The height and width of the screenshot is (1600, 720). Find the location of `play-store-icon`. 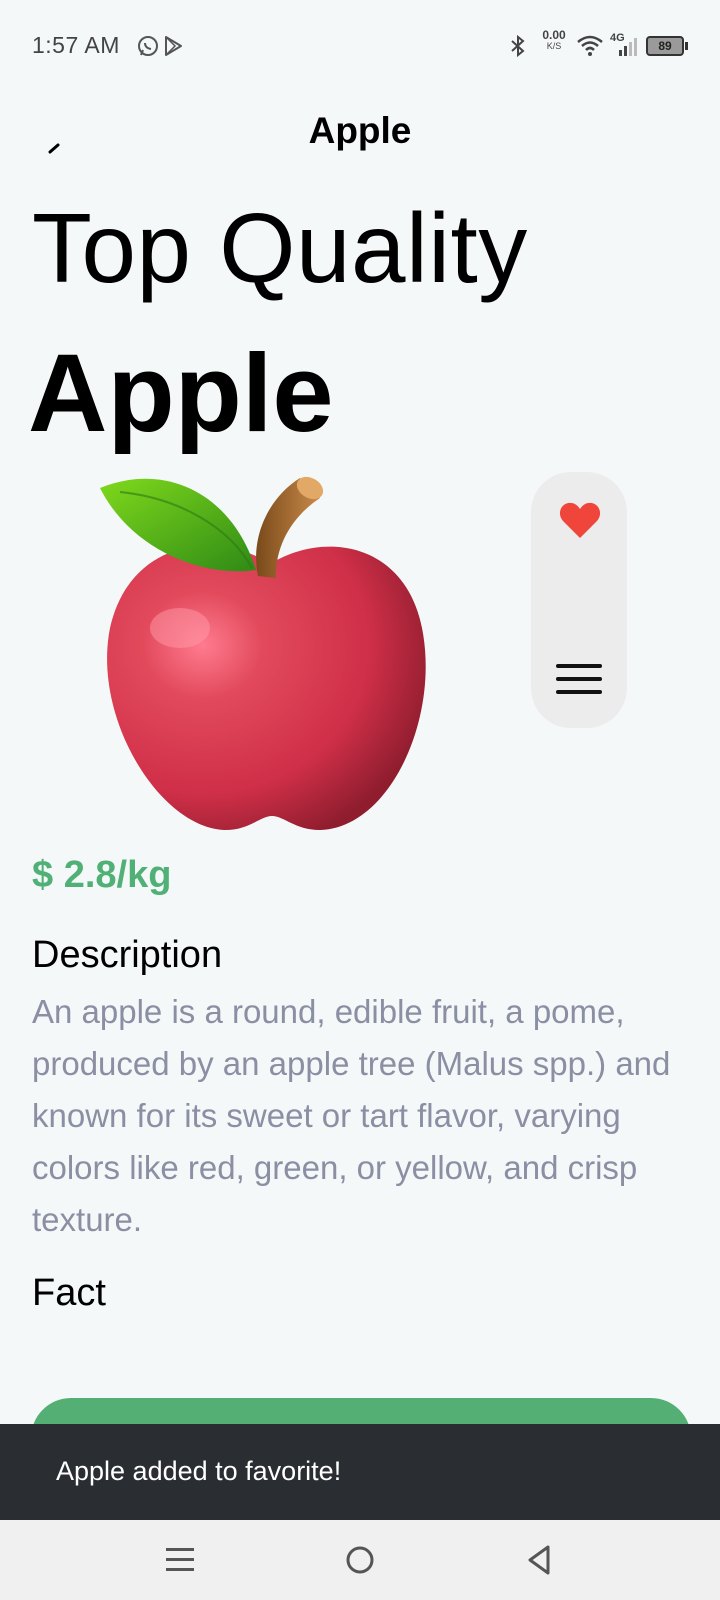

play-store-icon is located at coordinates (173, 46).